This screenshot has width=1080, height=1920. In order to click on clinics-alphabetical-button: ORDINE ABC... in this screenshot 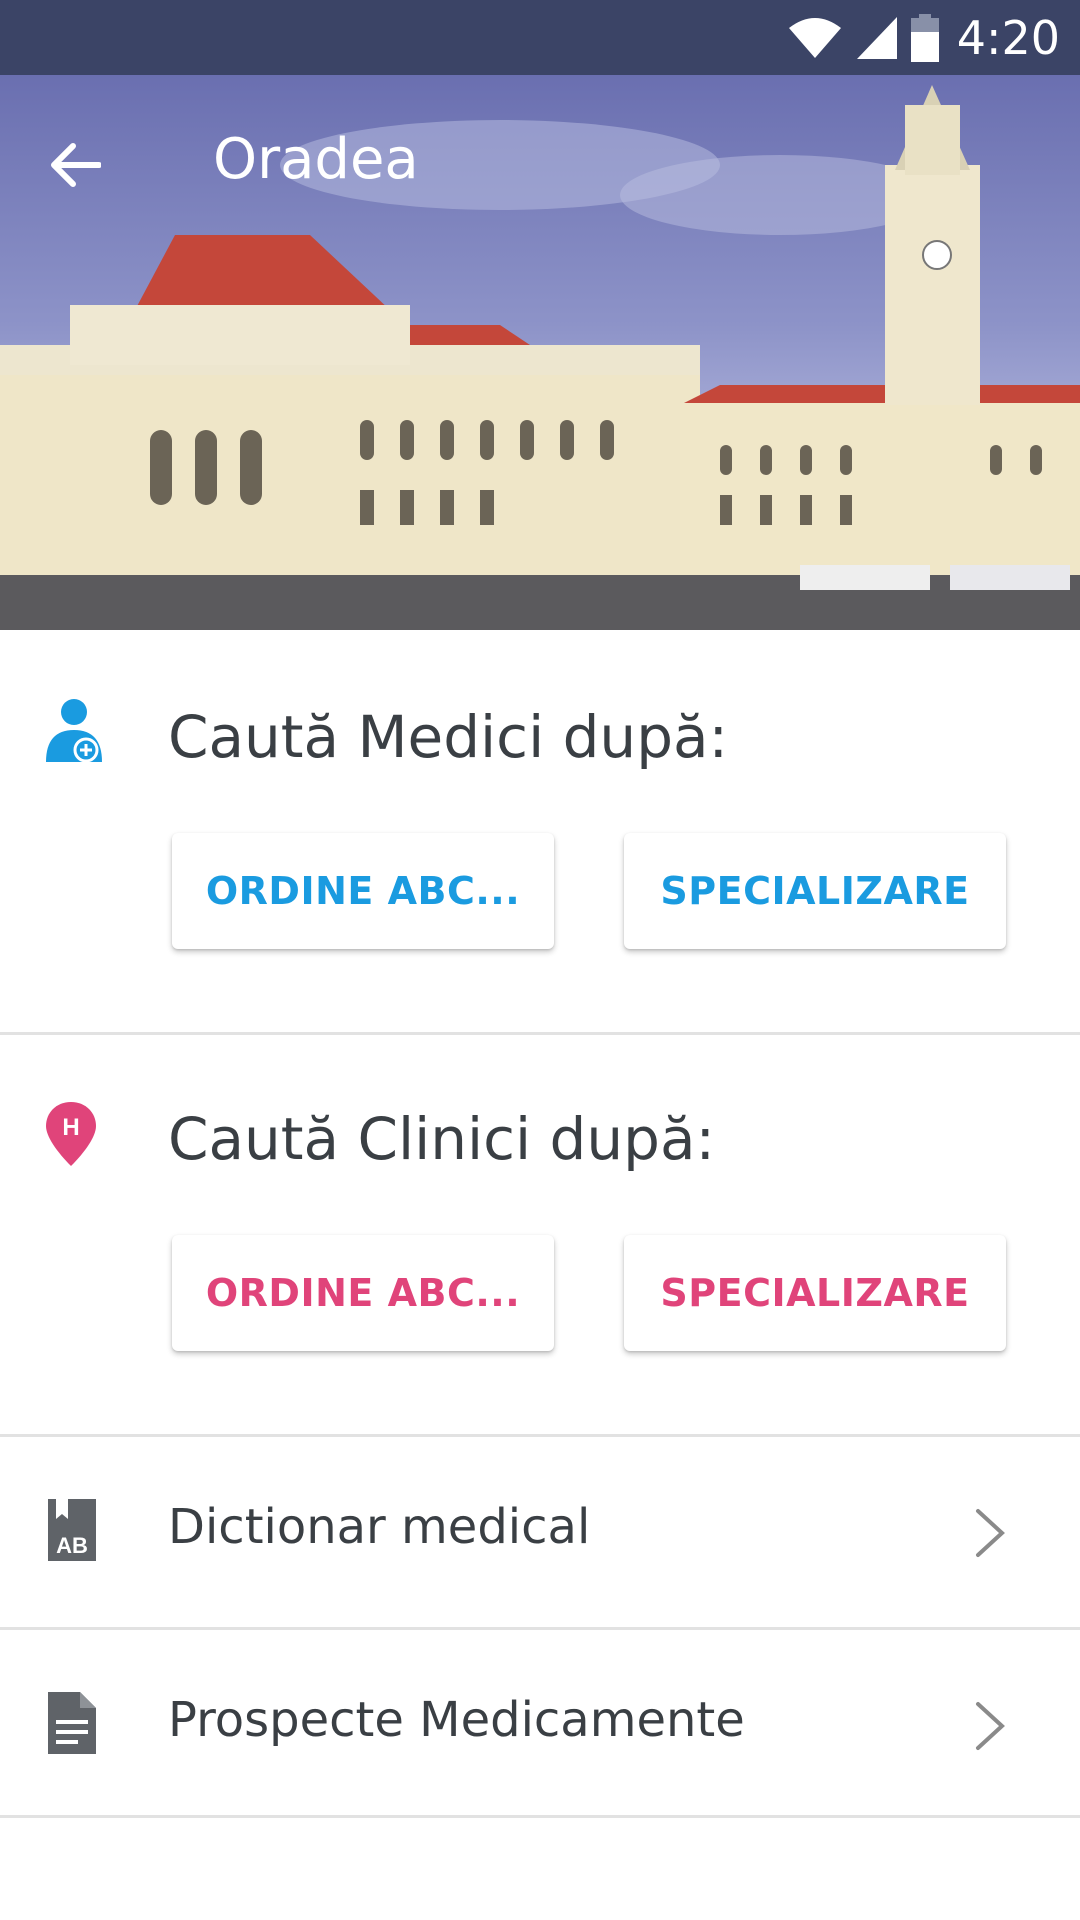, I will do `click(363, 1293)`.